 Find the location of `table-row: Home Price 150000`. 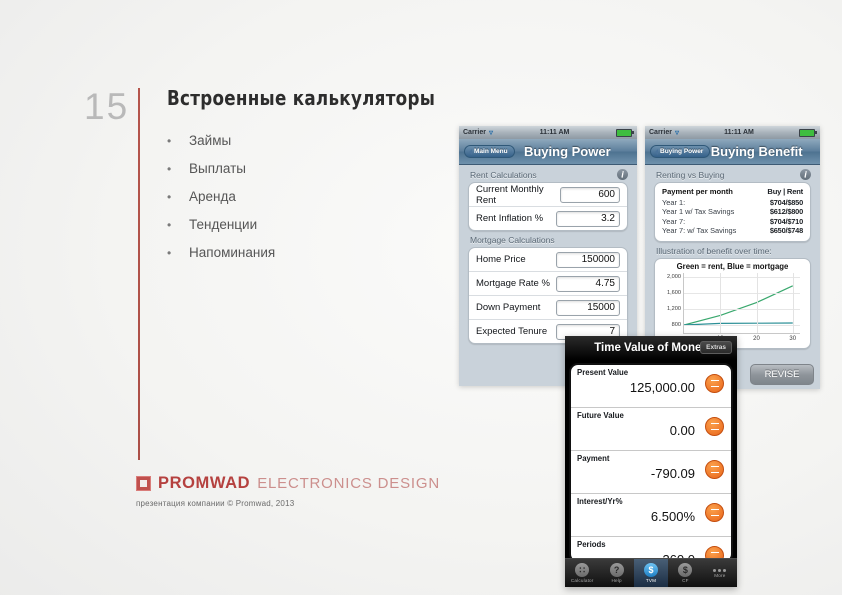

table-row: Home Price 150000 is located at coordinates (548, 260).